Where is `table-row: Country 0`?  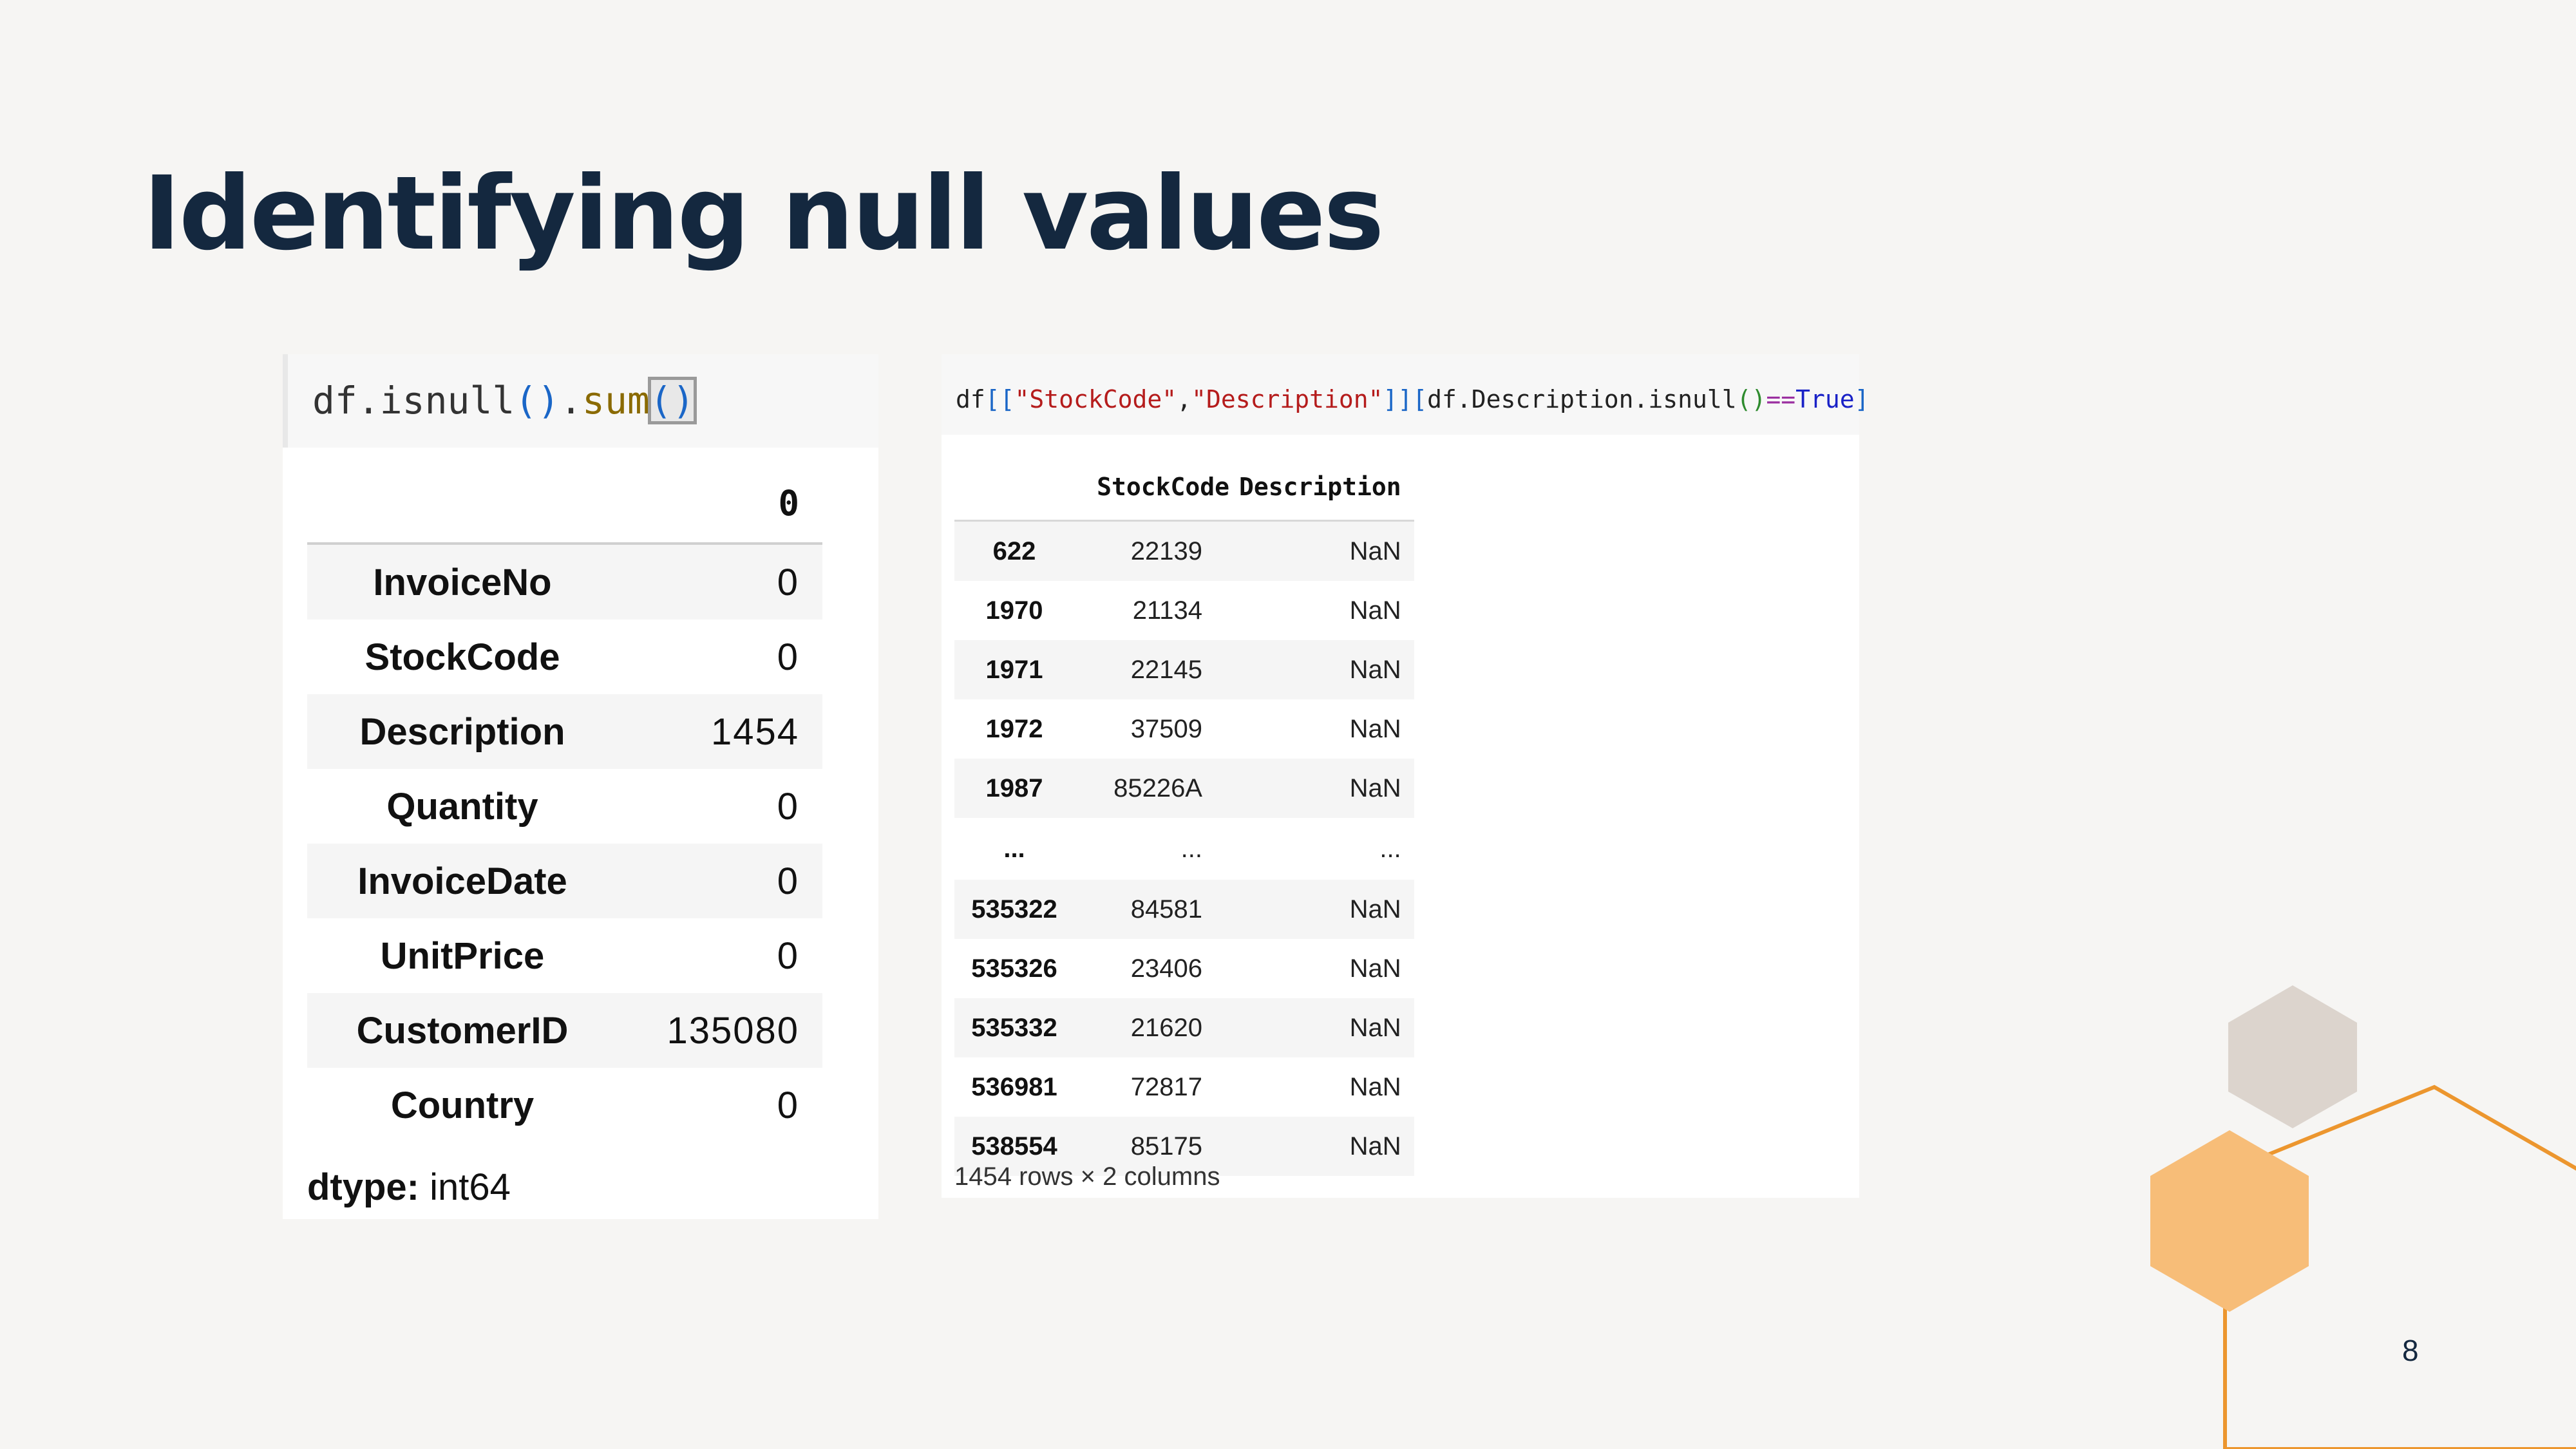
table-row: Country 0 is located at coordinates (564, 1105).